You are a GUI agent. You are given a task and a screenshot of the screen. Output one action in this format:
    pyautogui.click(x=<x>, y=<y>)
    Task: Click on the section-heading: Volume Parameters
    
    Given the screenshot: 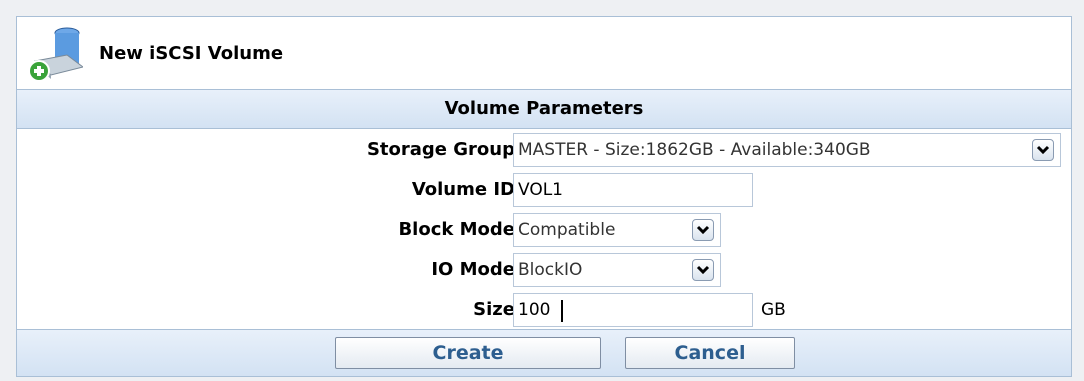 What is the action you would take?
    pyautogui.click(x=544, y=109)
    